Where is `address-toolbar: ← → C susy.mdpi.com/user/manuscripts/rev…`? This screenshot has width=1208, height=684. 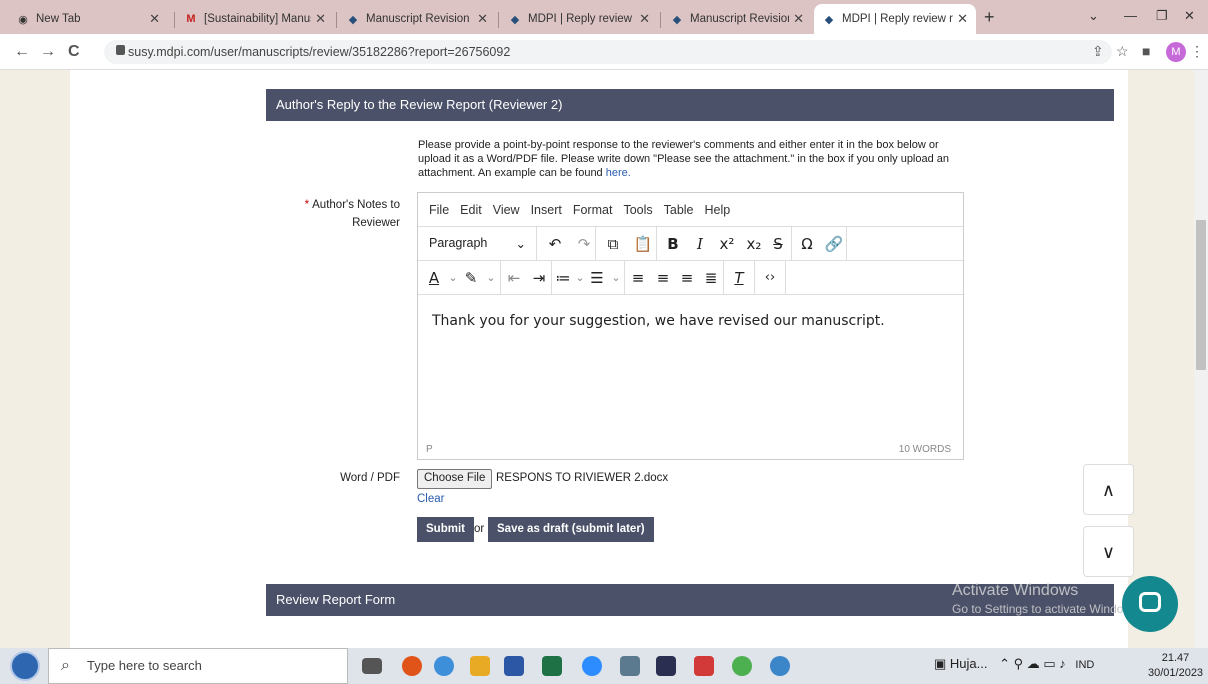
address-toolbar: ← → C susy.mdpi.com/user/manuscripts/rev… is located at coordinates (604, 52).